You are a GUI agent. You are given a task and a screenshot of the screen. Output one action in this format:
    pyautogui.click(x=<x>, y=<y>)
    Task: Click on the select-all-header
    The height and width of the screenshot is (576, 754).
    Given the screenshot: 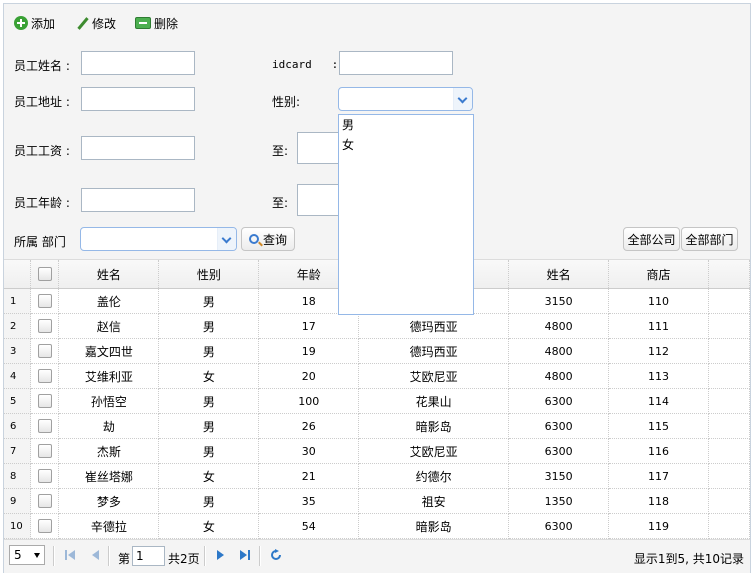 What is the action you would take?
    pyautogui.click(x=45, y=274)
    